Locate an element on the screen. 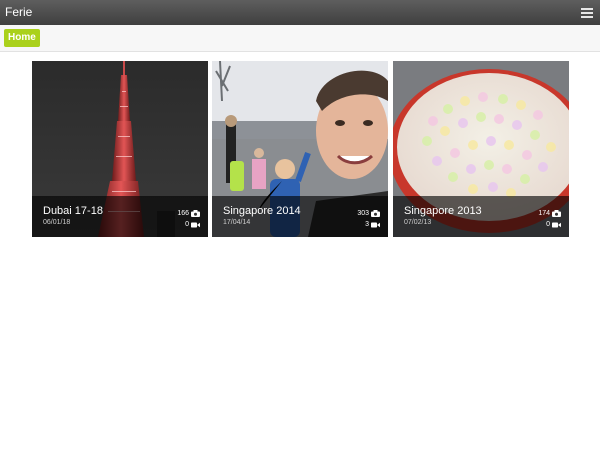  title-bar: Ferie is located at coordinates (300, 12).